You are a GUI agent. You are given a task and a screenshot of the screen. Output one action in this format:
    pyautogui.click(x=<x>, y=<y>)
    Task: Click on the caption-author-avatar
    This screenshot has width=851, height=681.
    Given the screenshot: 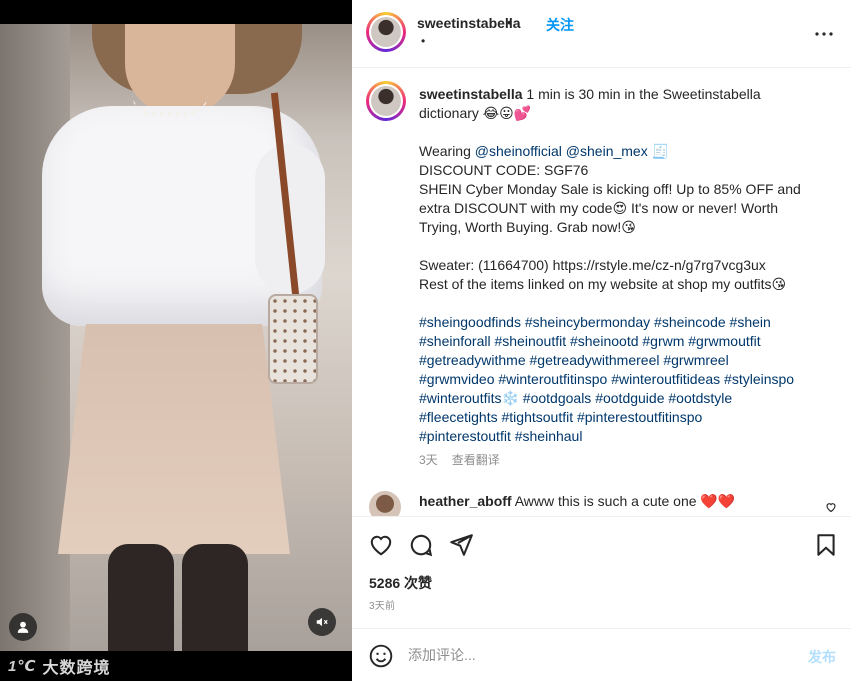 What is the action you would take?
    pyautogui.click(x=386, y=101)
    